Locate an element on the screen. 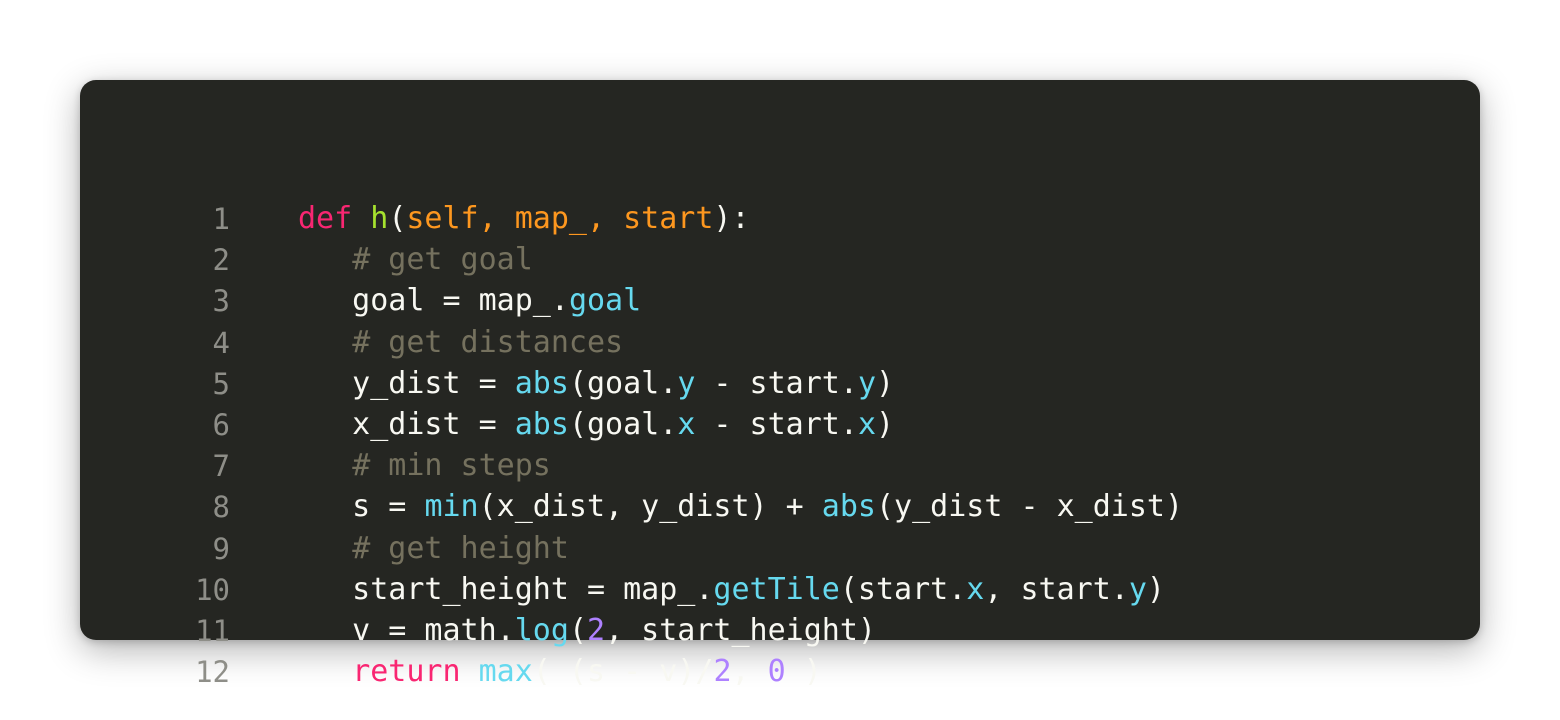 This screenshot has height=720, width=1560. line-source: x_dist = abs(goal.x - start.x) is located at coordinates (596, 424).